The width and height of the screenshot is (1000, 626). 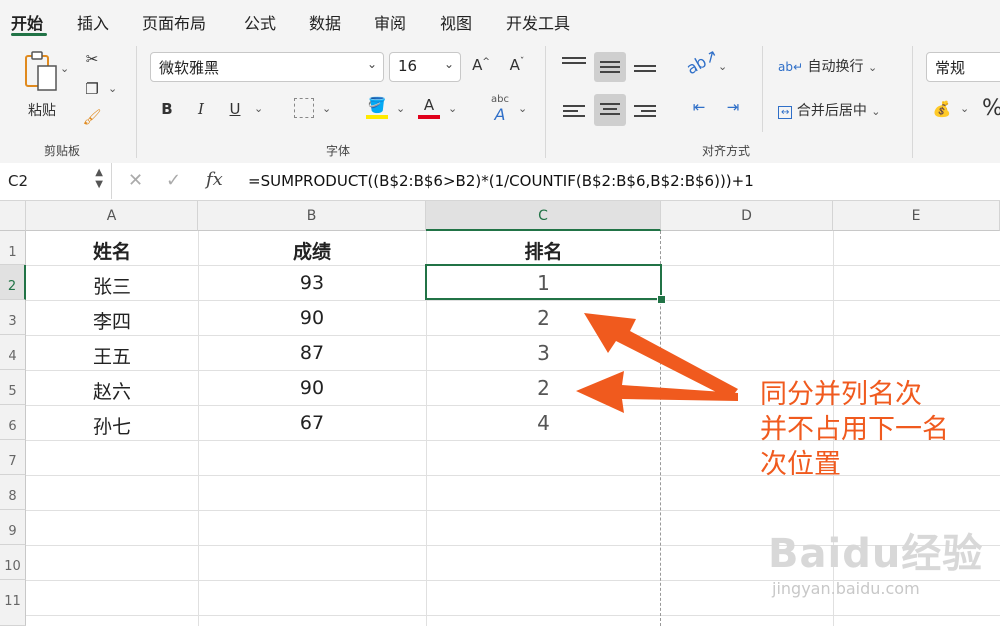 I want to click on alignment-group-label: 对齐方式, so click(x=726, y=151).